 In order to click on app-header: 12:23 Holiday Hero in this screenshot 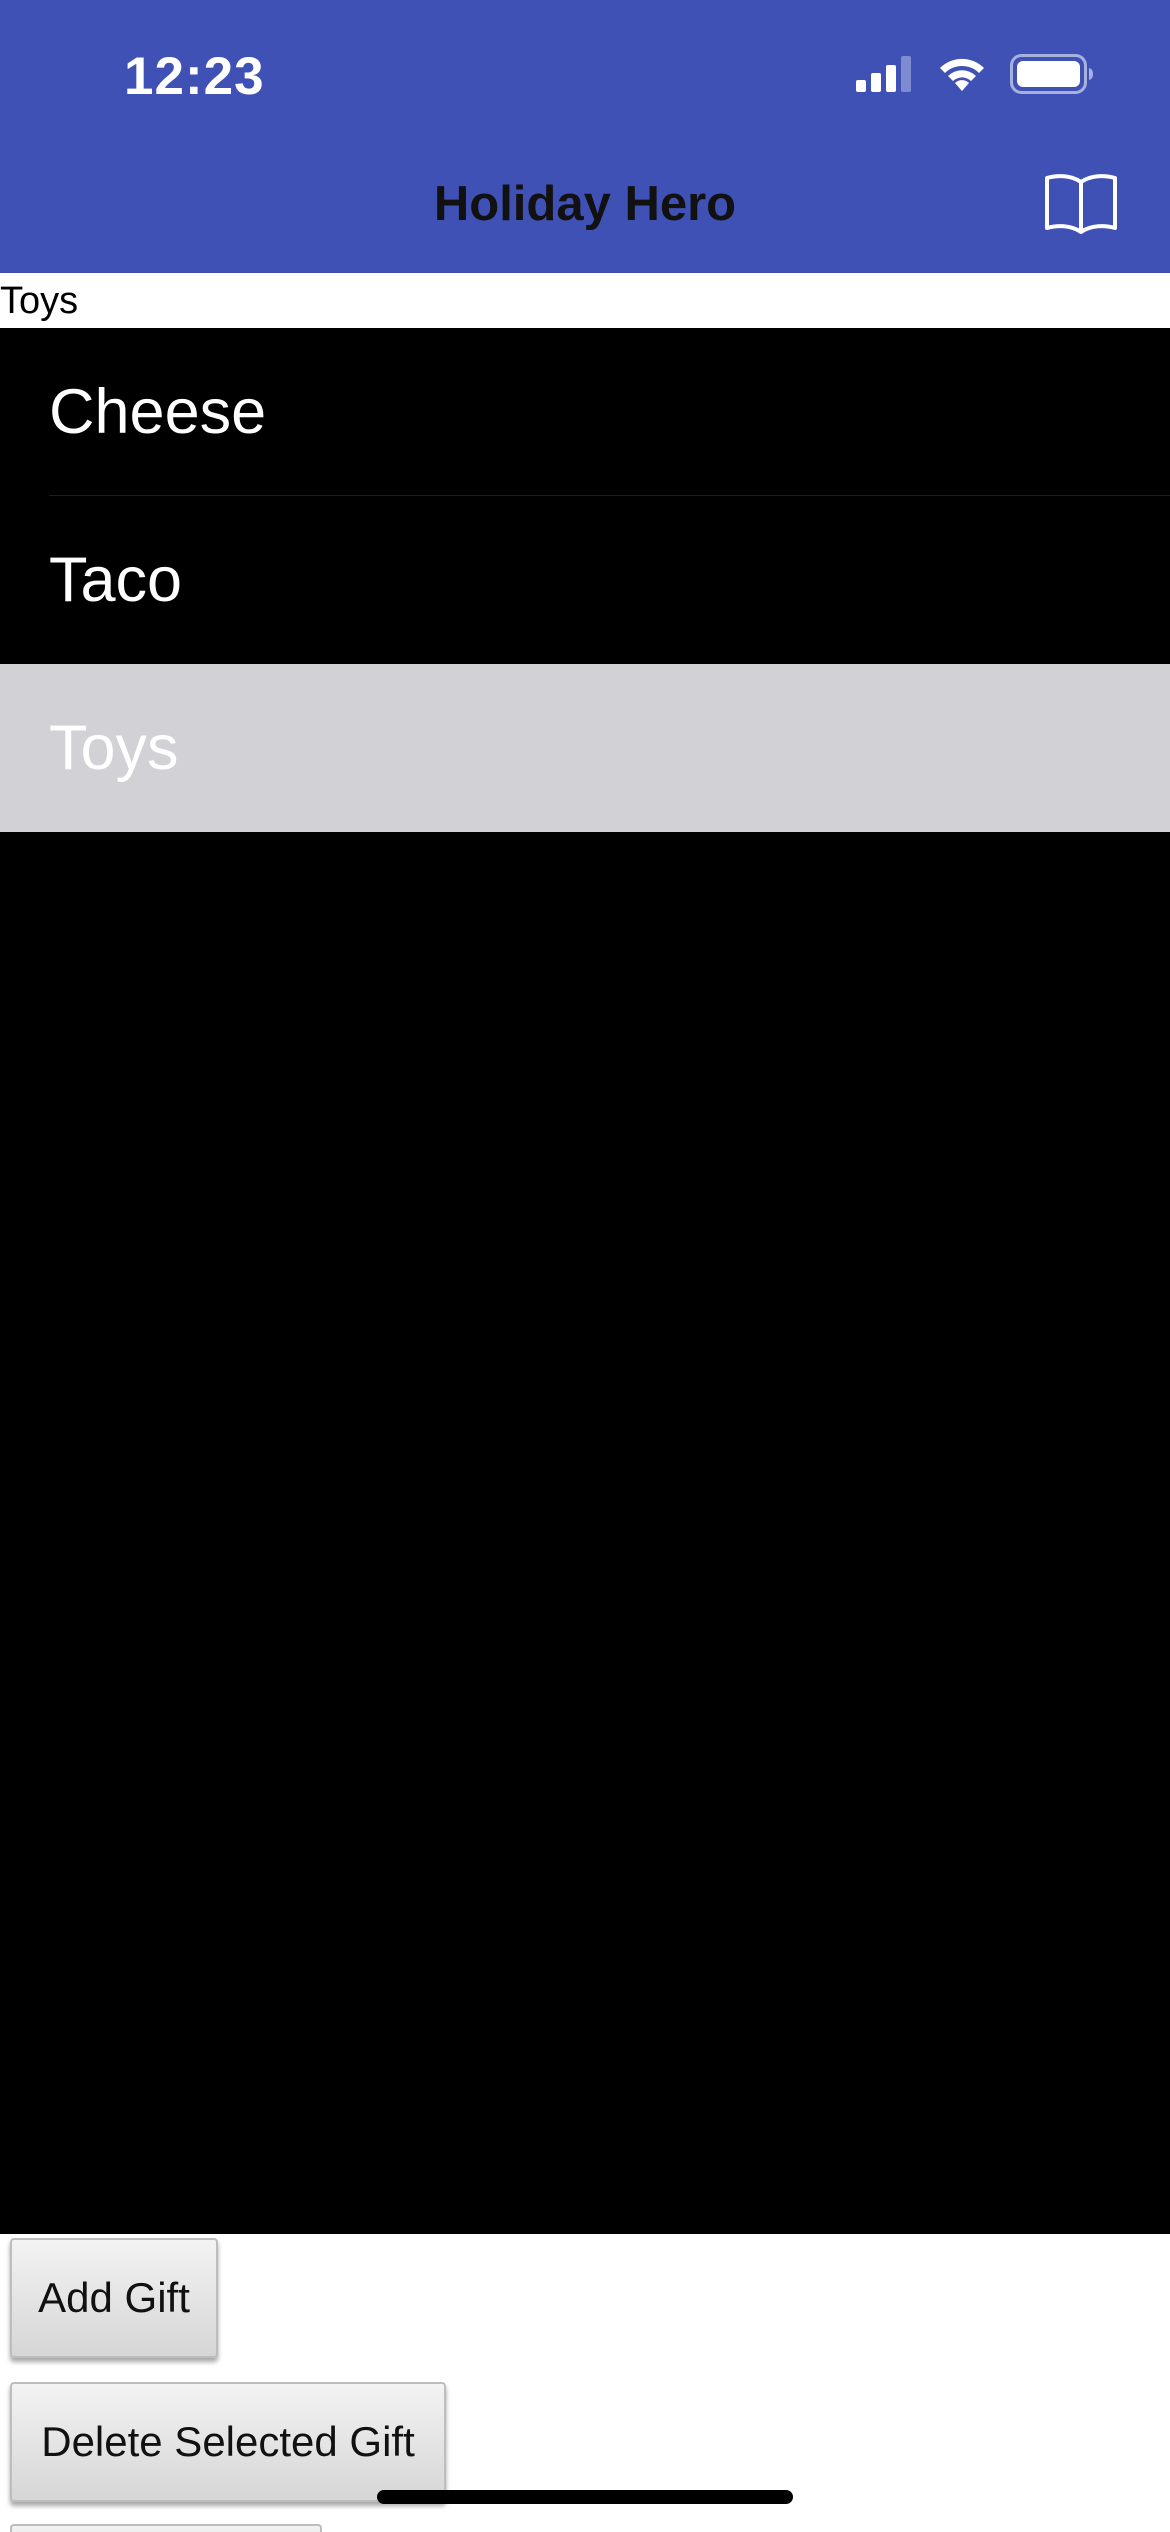, I will do `click(585, 136)`.